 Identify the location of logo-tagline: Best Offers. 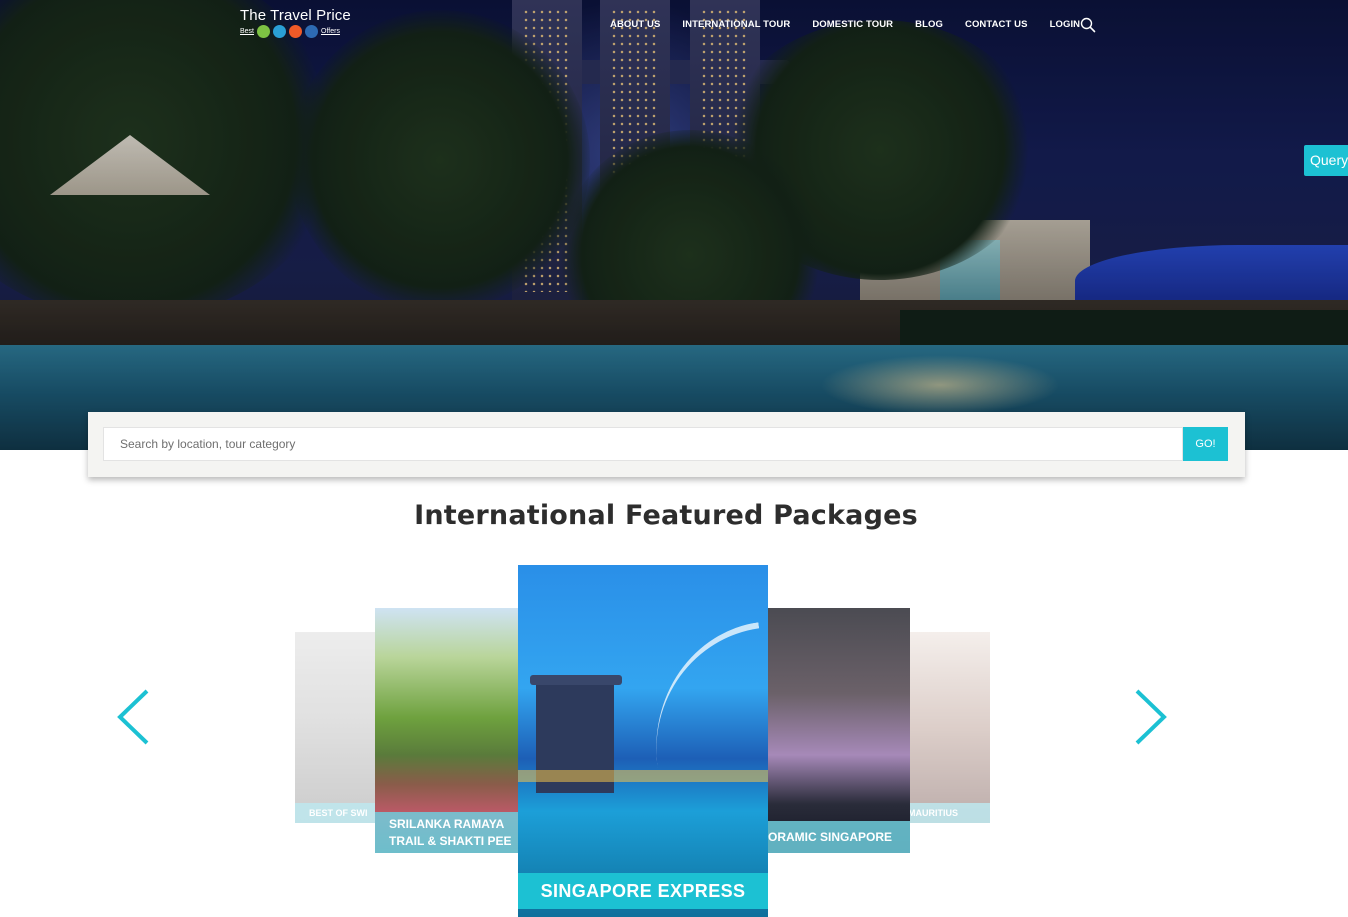
(295, 31).